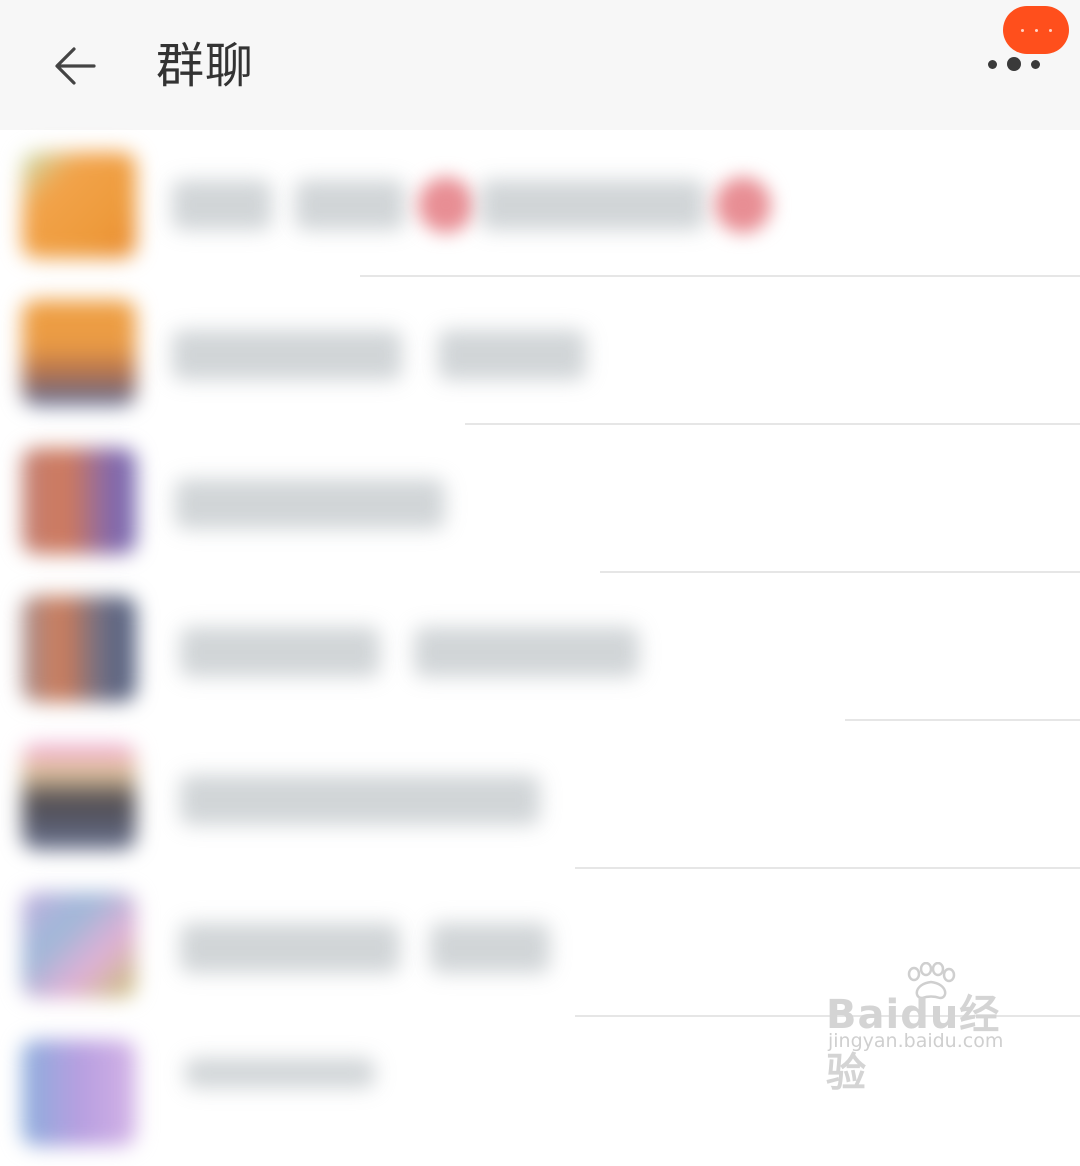 This screenshot has height=1166, width=1080. I want to click on emoji-blur, so click(446, 205).